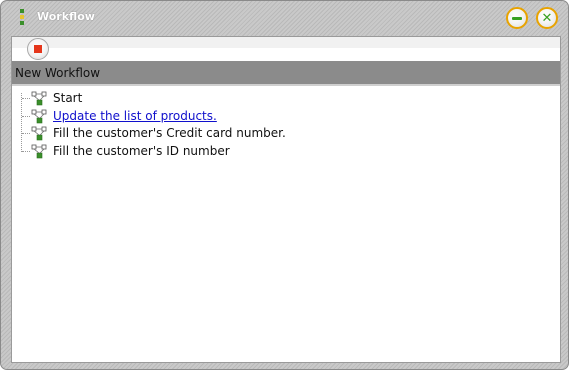 This screenshot has width=569, height=370. Describe the element at coordinates (68, 98) in the screenshot. I see `tree-item-label: Start` at that location.